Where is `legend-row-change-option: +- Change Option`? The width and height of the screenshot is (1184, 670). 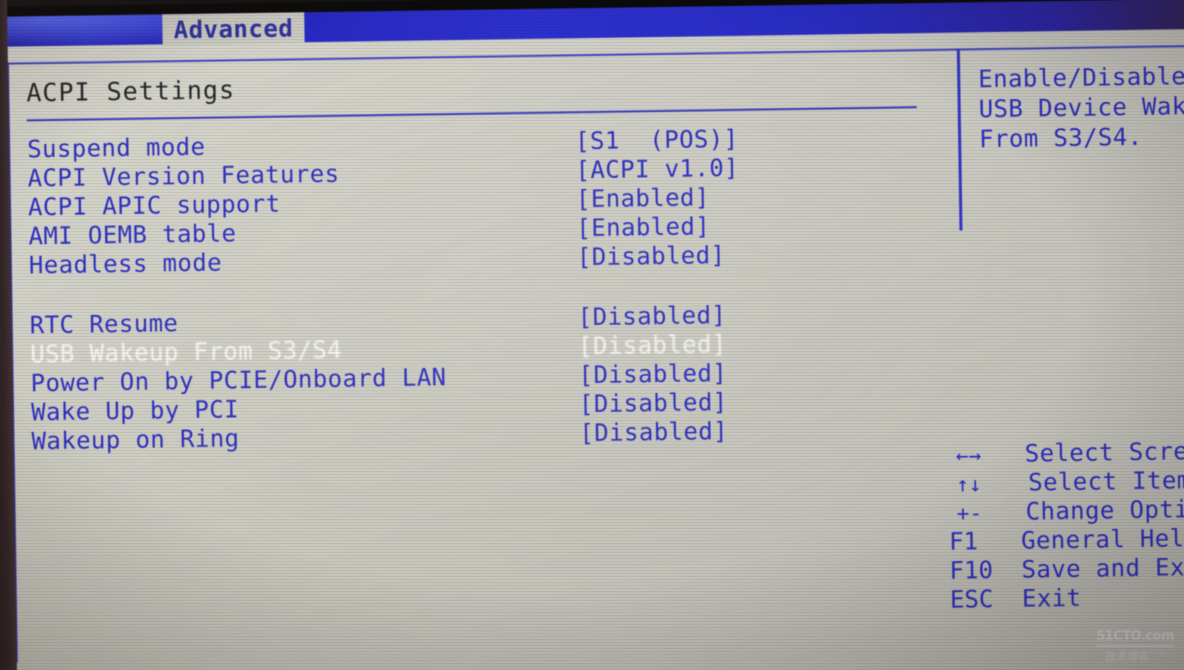 legend-row-change-option: +- Change Option is located at coordinates (1066, 511).